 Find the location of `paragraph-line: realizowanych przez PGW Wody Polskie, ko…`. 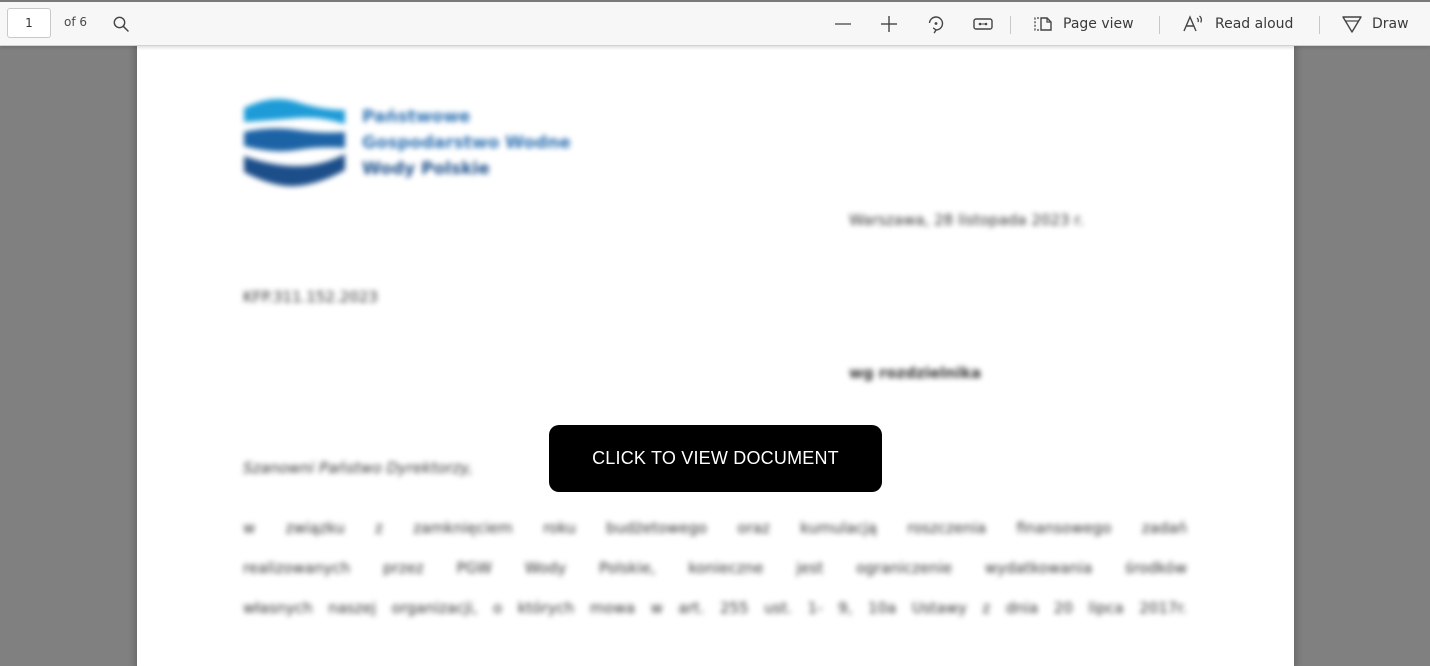

paragraph-line: realizowanych przez PGW Wody Polskie, ko… is located at coordinates (715, 568).